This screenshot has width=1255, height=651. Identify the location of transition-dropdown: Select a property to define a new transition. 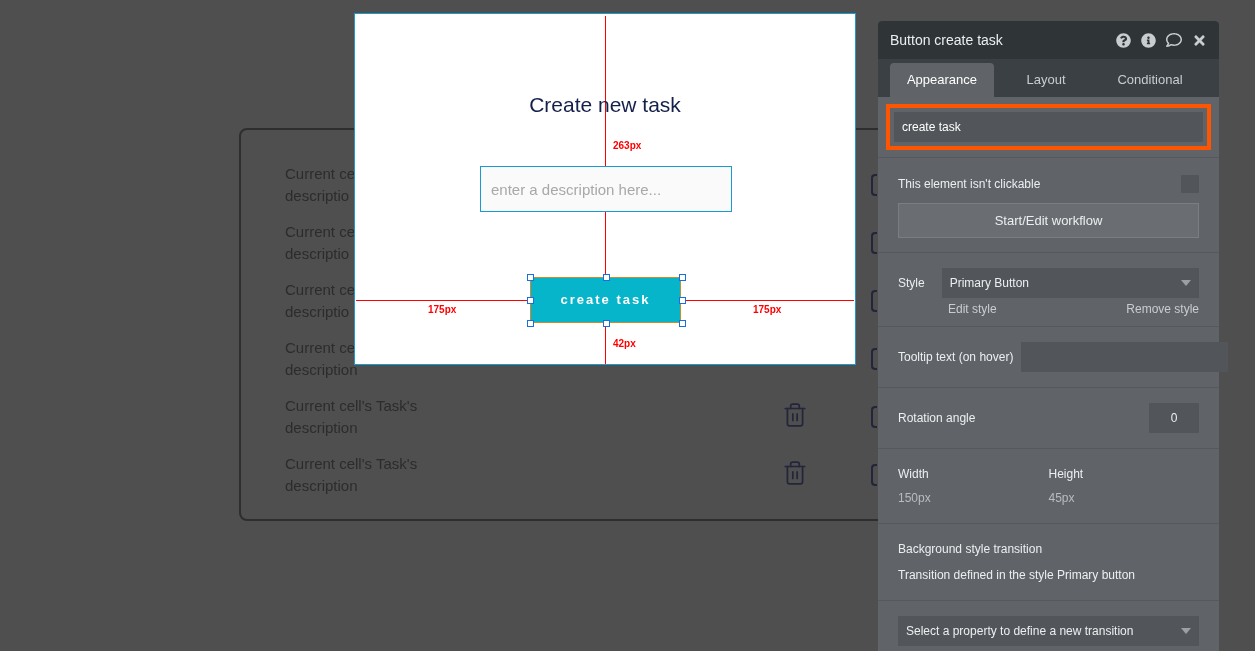
(1048, 631).